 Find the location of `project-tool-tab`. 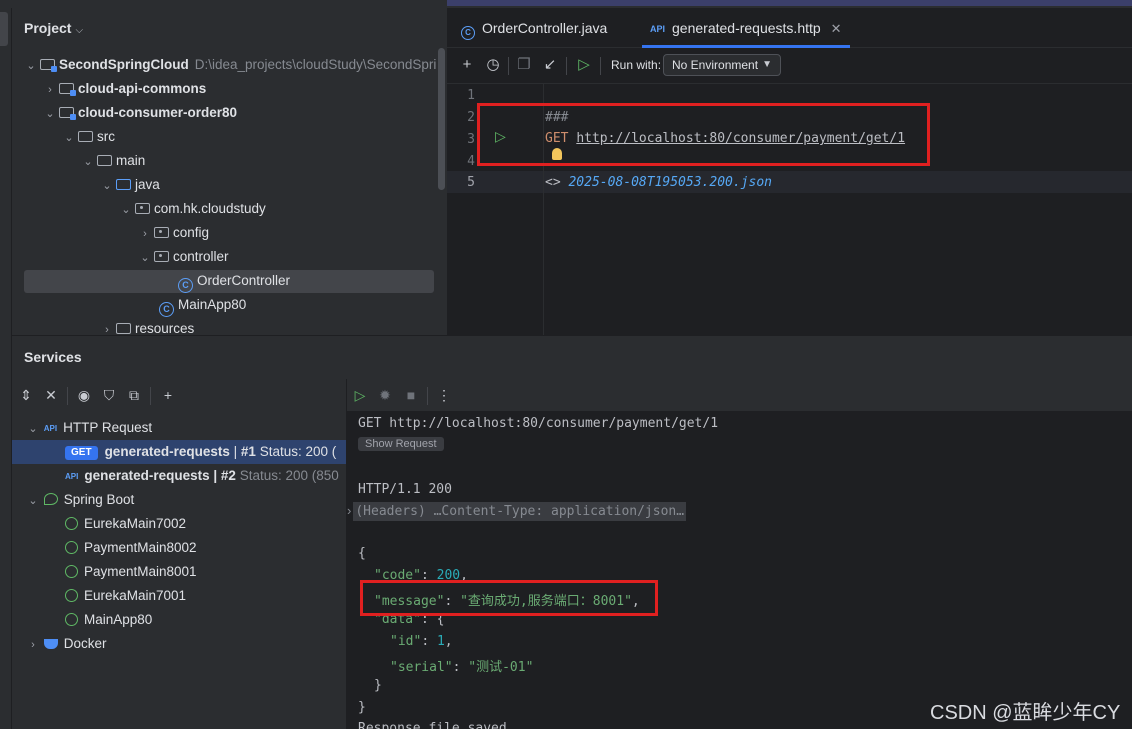

project-tool-tab is located at coordinates (4, 29).